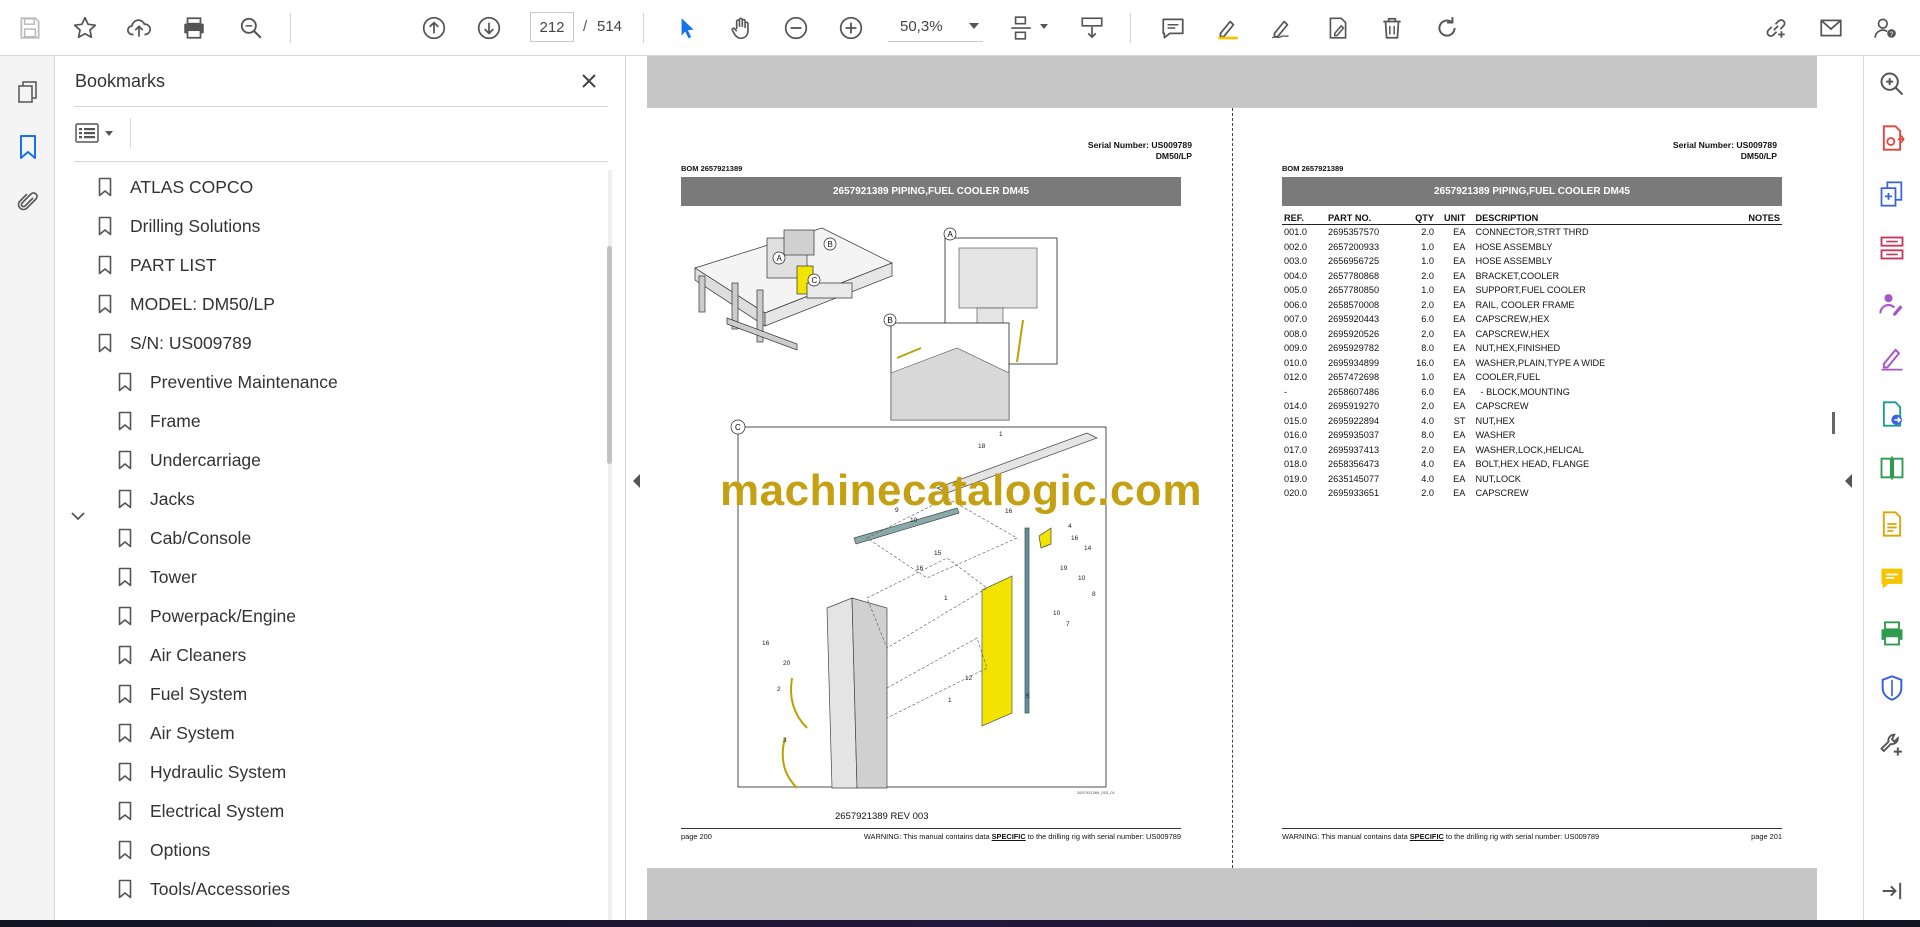 The height and width of the screenshot is (927, 1920). I want to click on bookmark-item: Air Cleaners, so click(181, 655).